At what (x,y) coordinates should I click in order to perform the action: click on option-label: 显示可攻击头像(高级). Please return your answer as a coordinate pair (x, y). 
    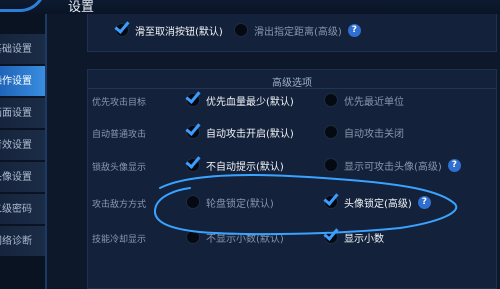
    Looking at the image, I should click on (393, 167).